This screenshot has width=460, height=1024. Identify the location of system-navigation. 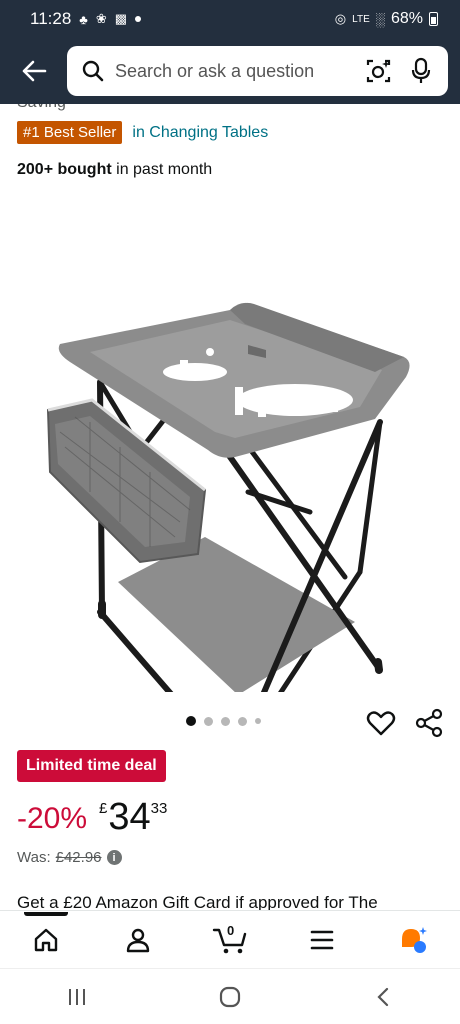
(230, 996).